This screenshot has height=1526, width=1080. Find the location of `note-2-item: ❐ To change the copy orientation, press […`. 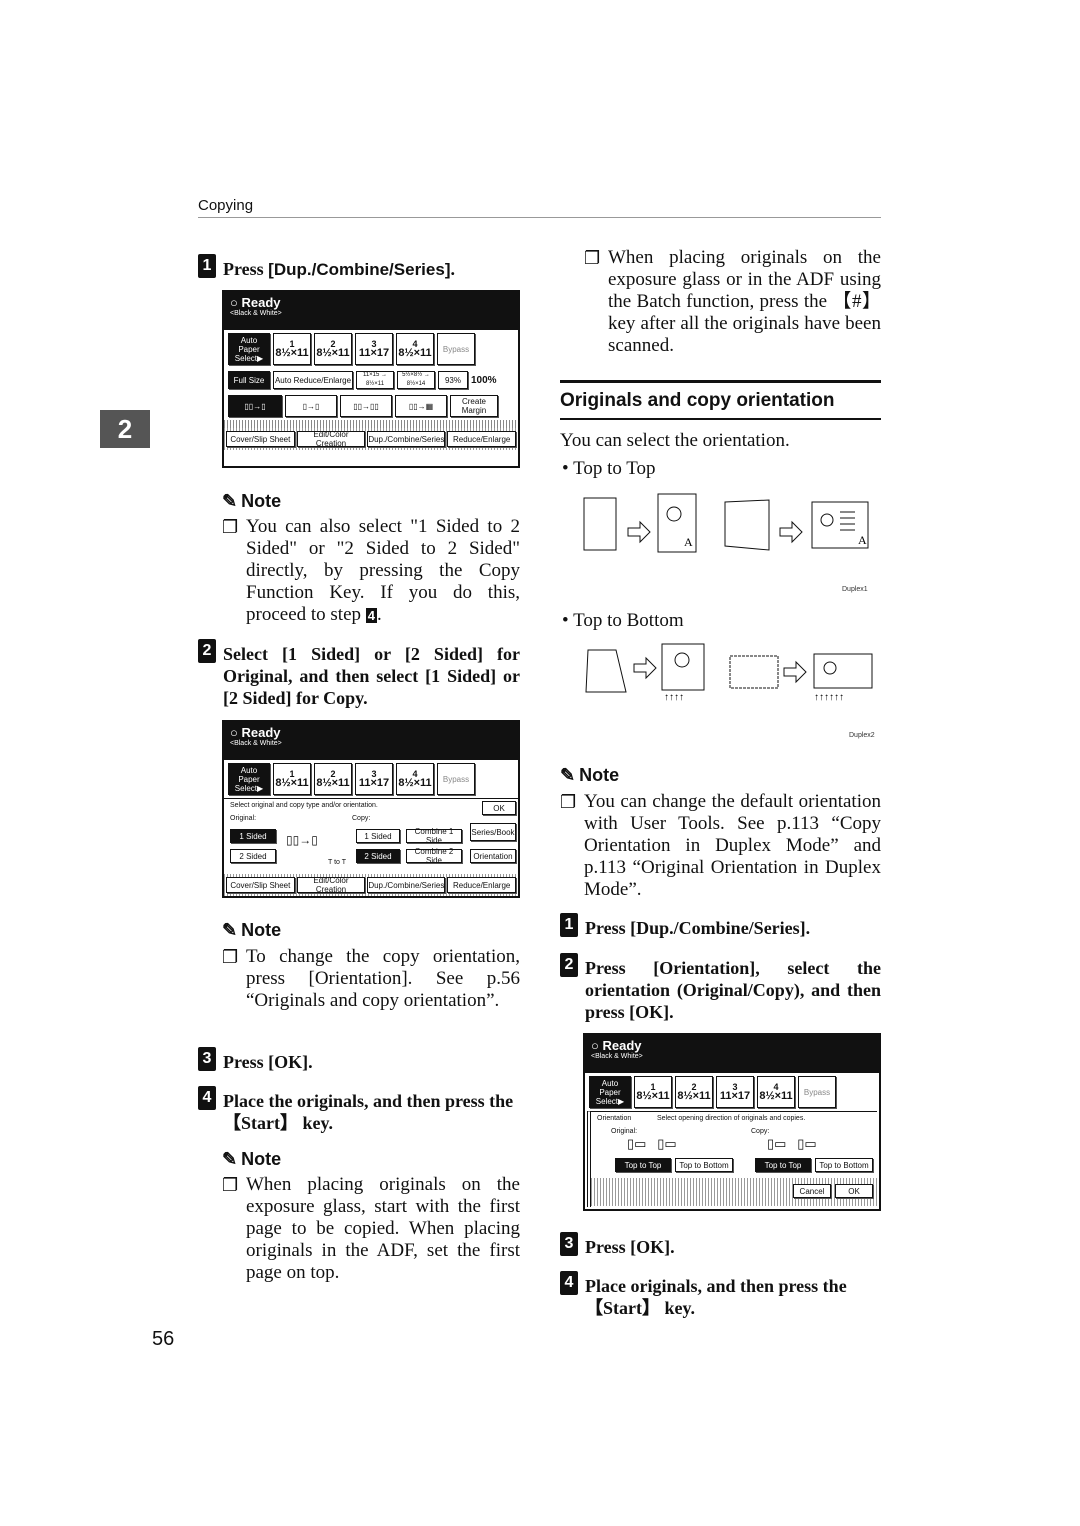

note-2-item: ❐ To change the copy orientation, press [… is located at coordinates (371, 978).